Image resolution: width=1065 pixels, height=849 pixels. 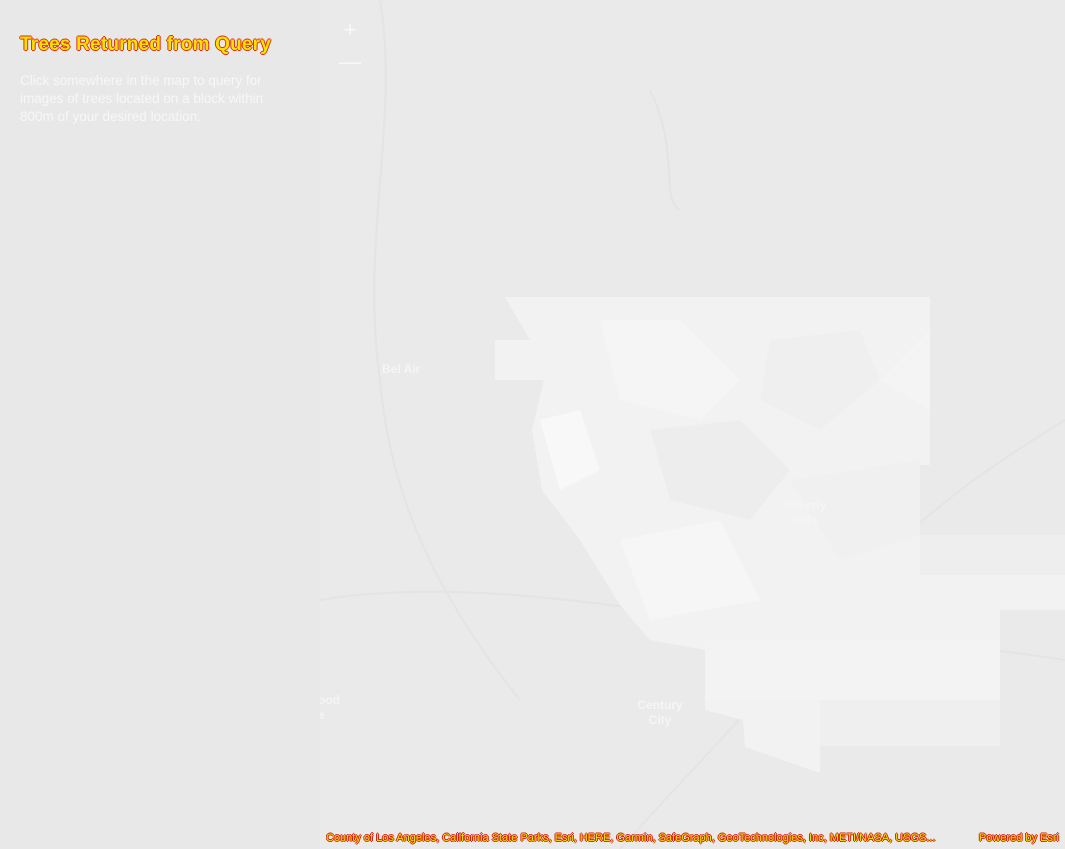 What do you see at coordinates (330, 707) in the screenshot?
I see `place-label-westwood: ood e` at bounding box center [330, 707].